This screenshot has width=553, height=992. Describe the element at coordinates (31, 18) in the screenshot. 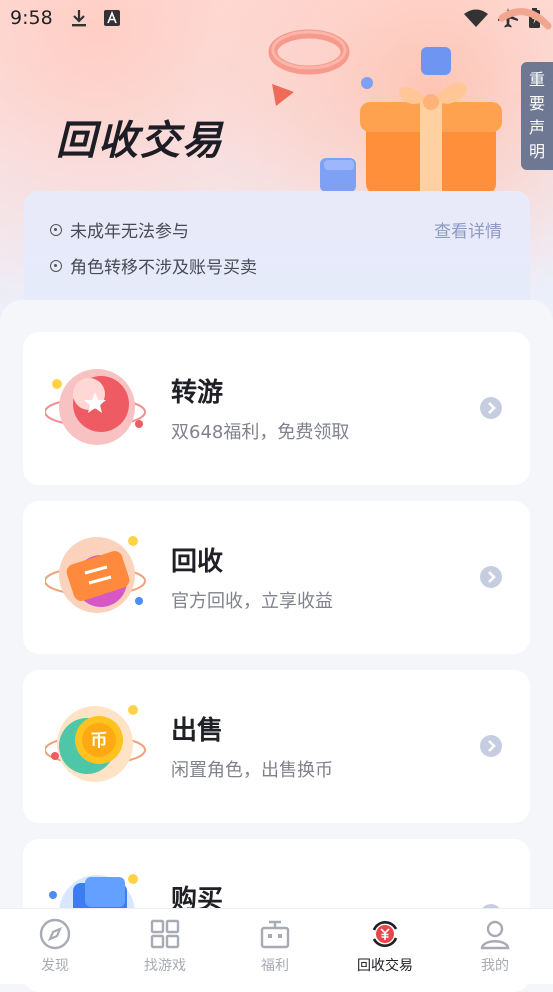

I see `status-time: 9:58` at that location.